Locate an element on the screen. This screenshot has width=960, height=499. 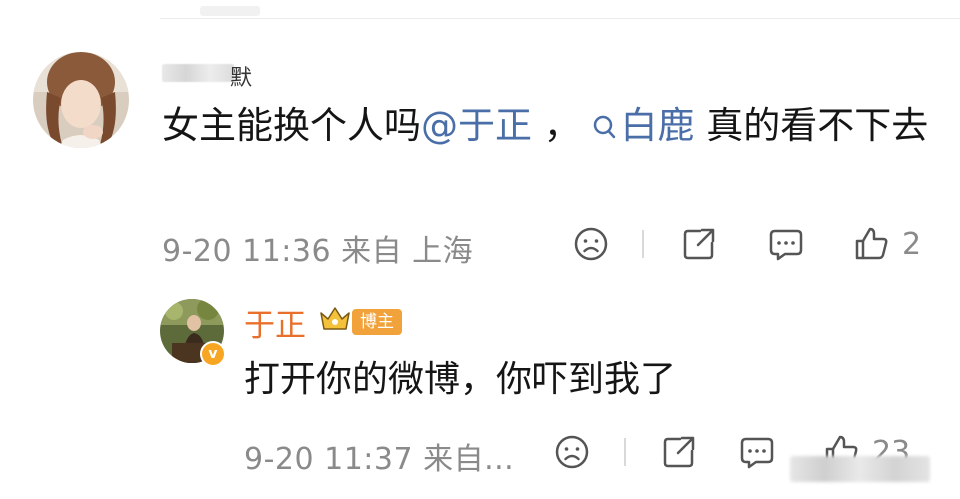
username-blurred: 默 is located at coordinates (207, 76).